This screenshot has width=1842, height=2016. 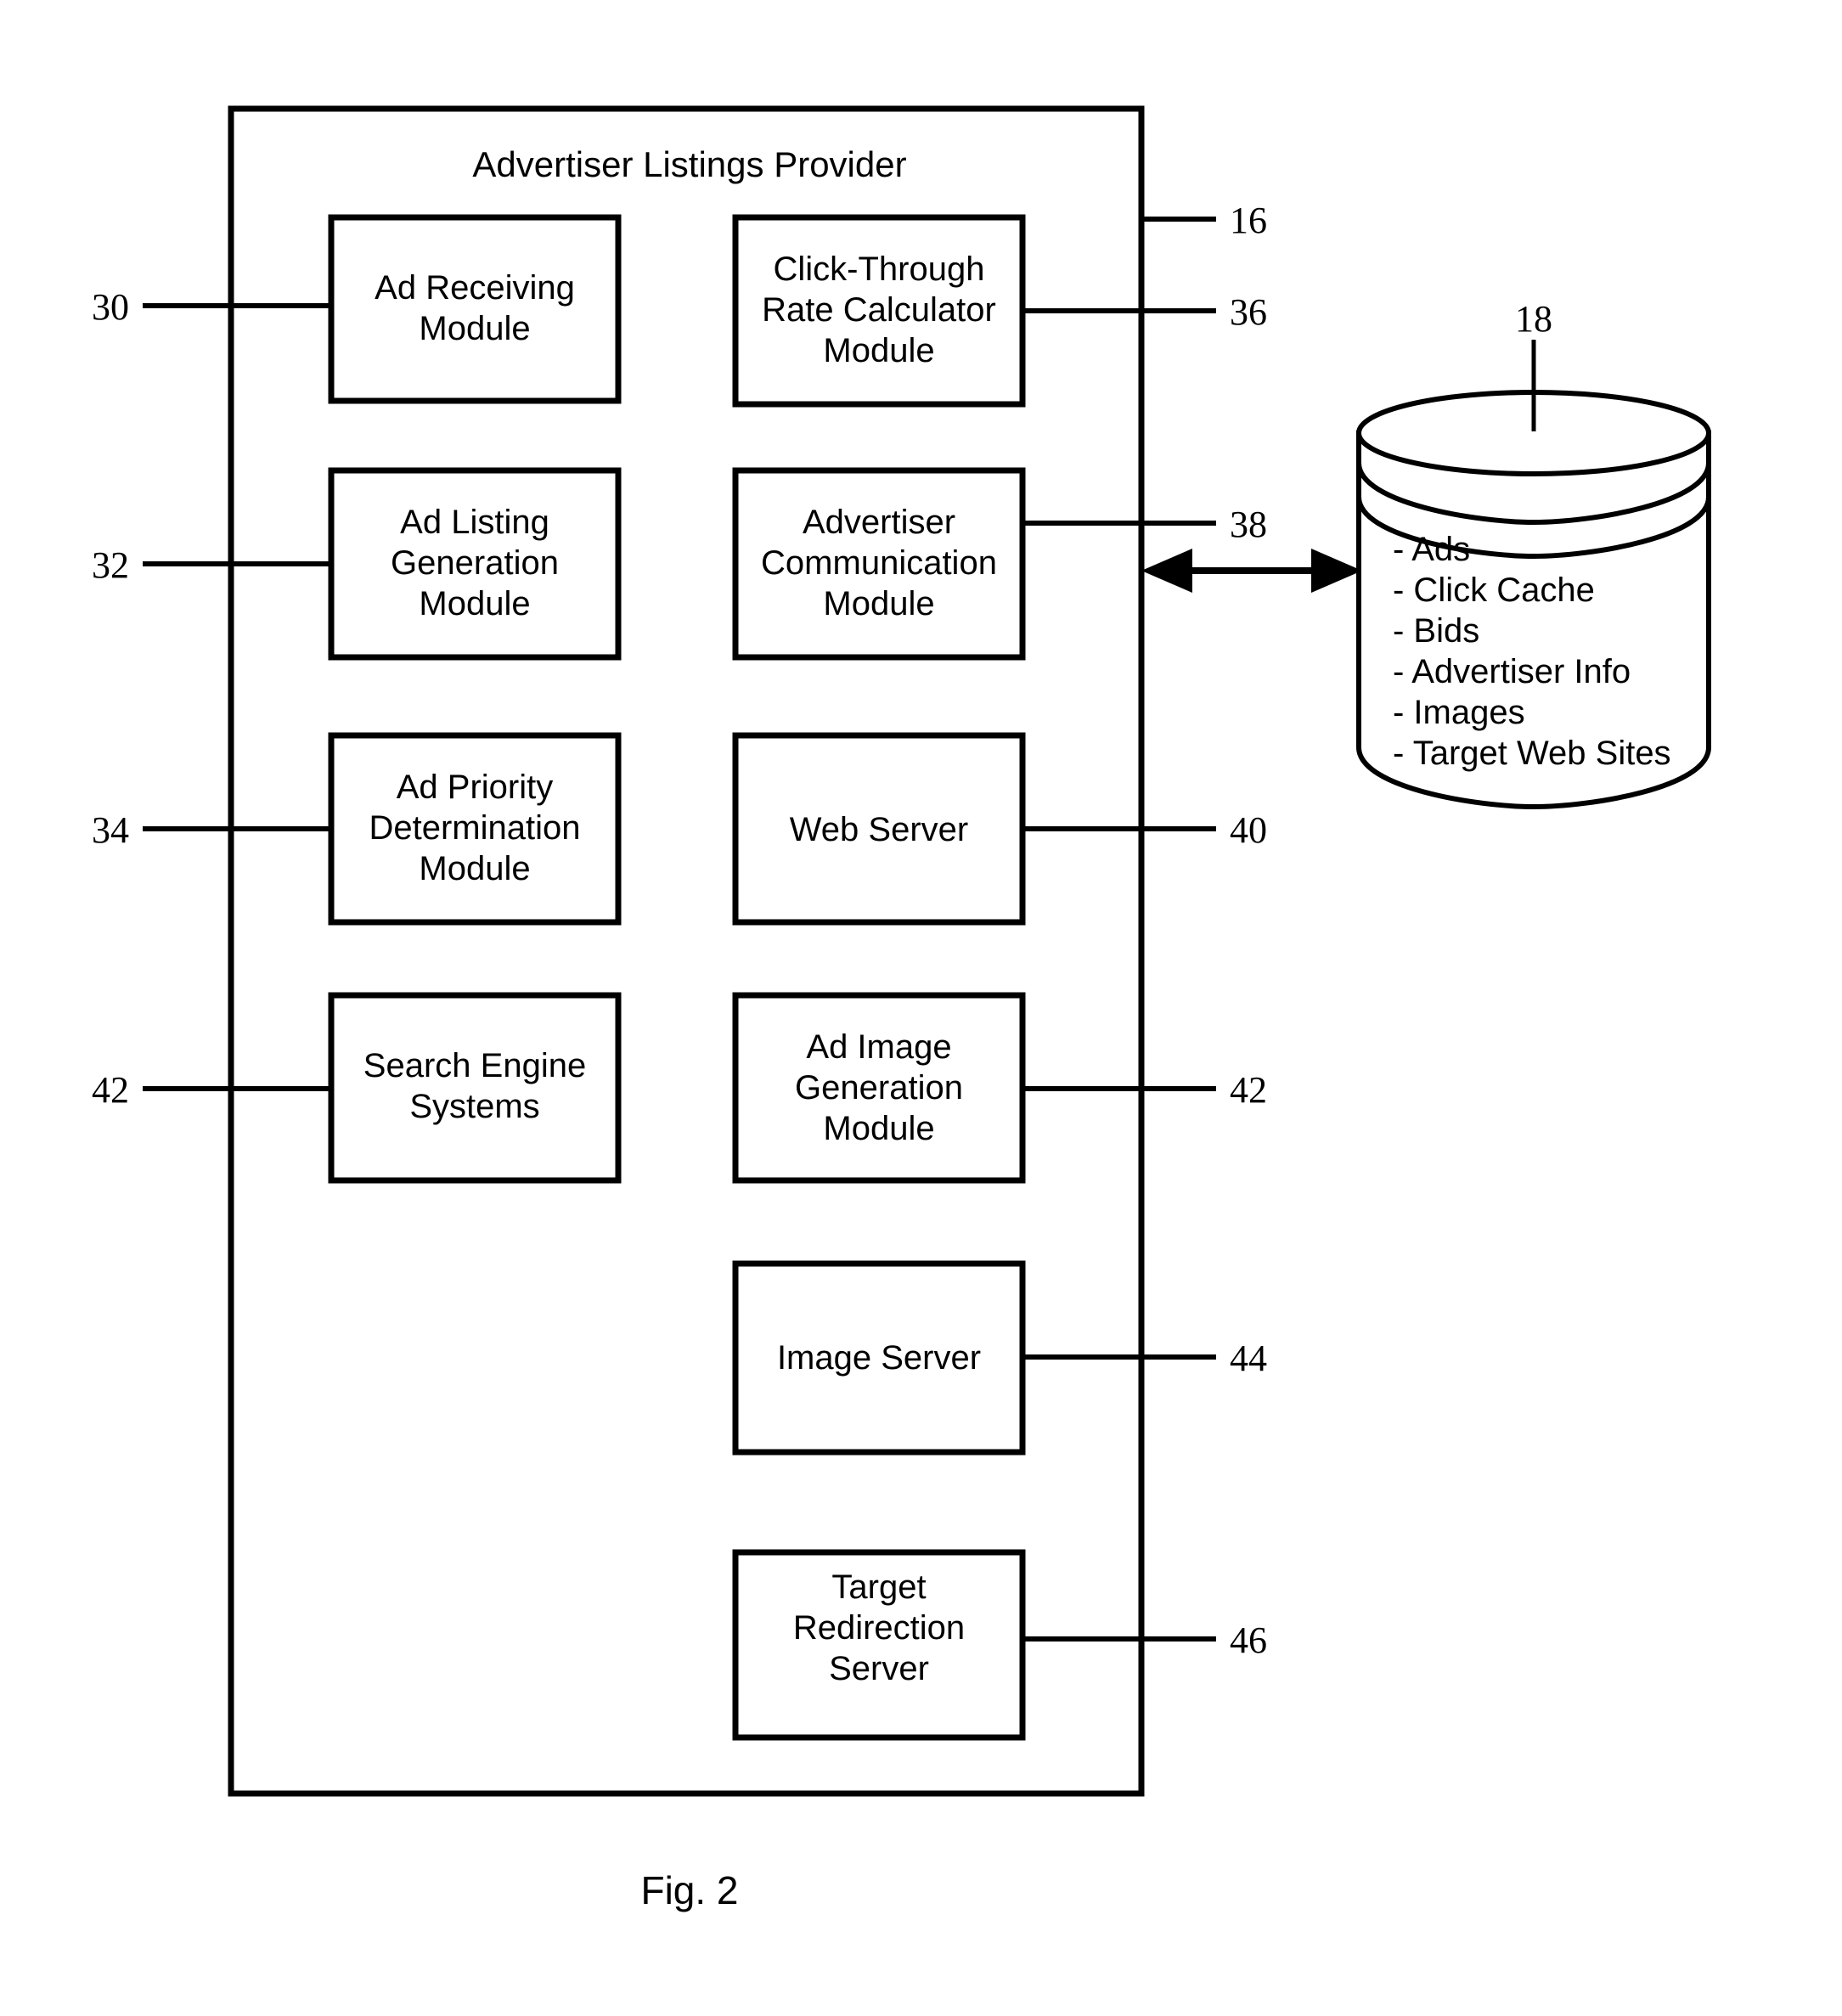 What do you see at coordinates (1534, 319) in the screenshot?
I see `ref-number-18: 18` at bounding box center [1534, 319].